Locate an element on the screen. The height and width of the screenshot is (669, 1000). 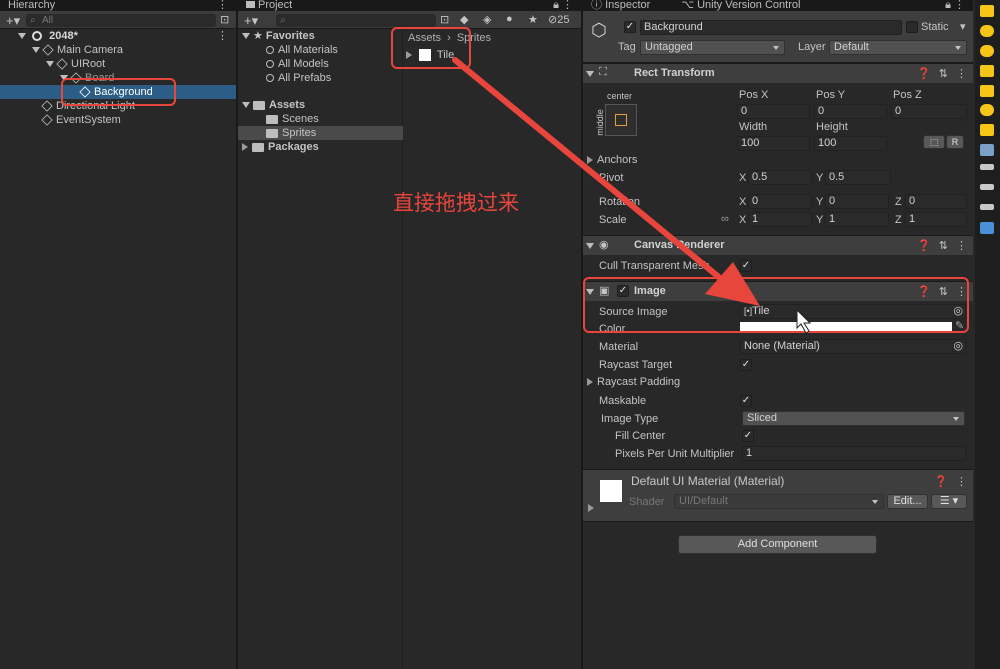
pivot-y-input: 0.5 is located at coordinates (858, 177).